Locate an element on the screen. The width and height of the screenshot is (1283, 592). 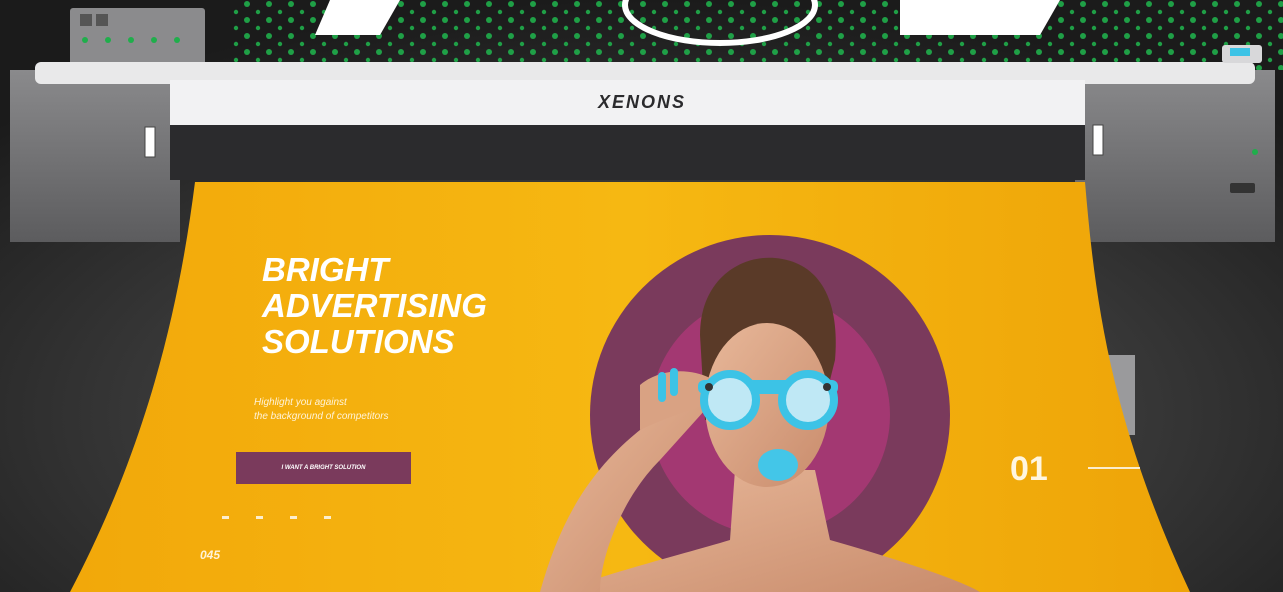
slide-number: 01 is located at coordinates (1029, 469).